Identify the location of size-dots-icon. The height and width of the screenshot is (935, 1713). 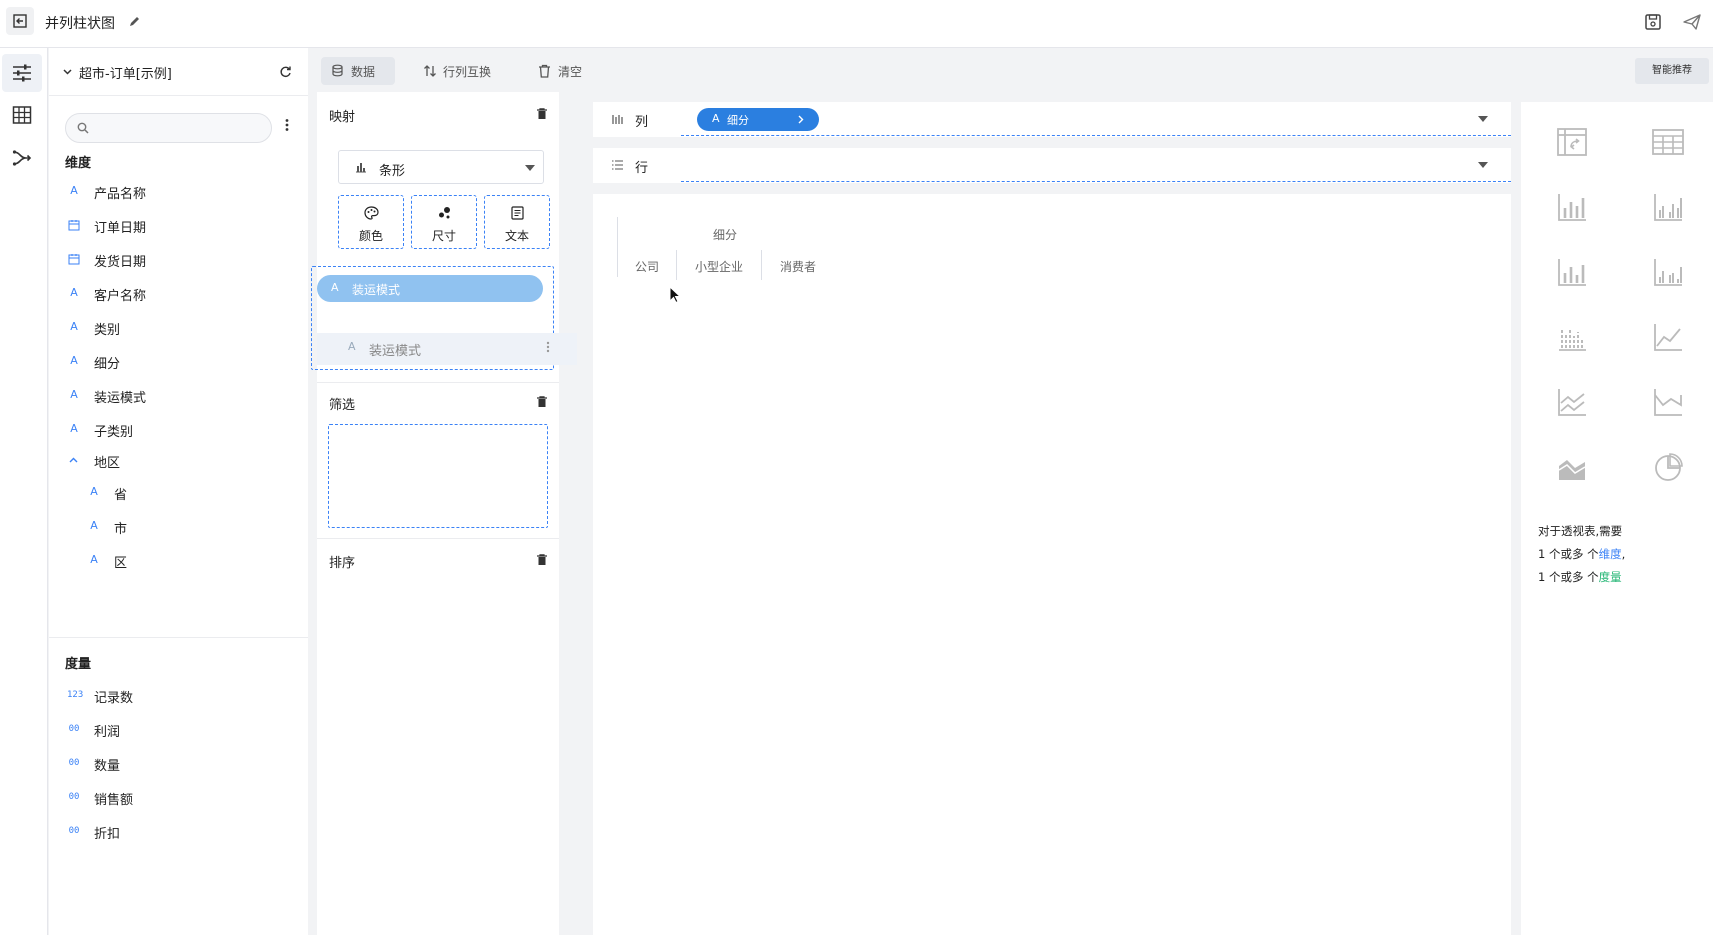
(444, 213).